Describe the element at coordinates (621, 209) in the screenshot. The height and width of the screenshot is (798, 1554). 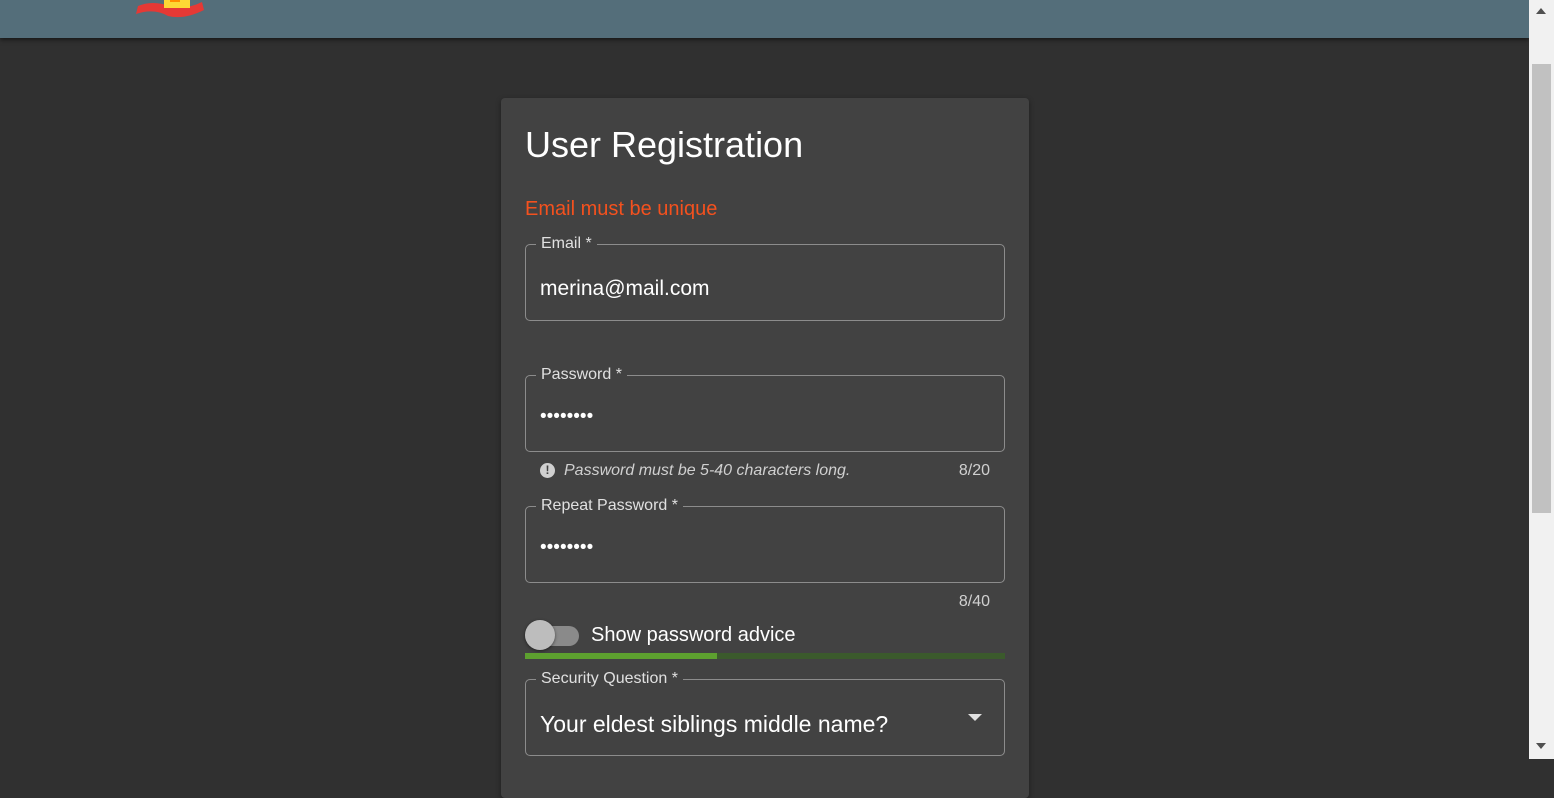
I see `error-message: Email must be unique` at that location.